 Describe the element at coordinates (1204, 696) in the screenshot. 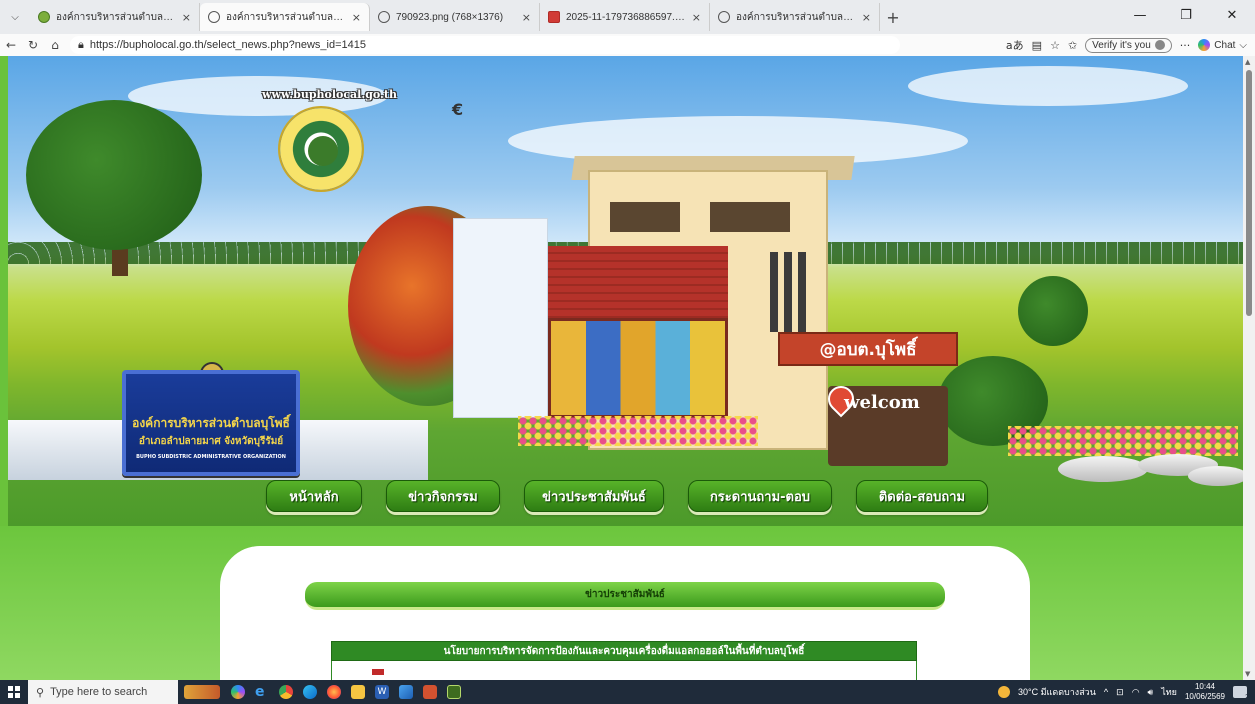

I see `clock-date: 10/06/2569` at that location.